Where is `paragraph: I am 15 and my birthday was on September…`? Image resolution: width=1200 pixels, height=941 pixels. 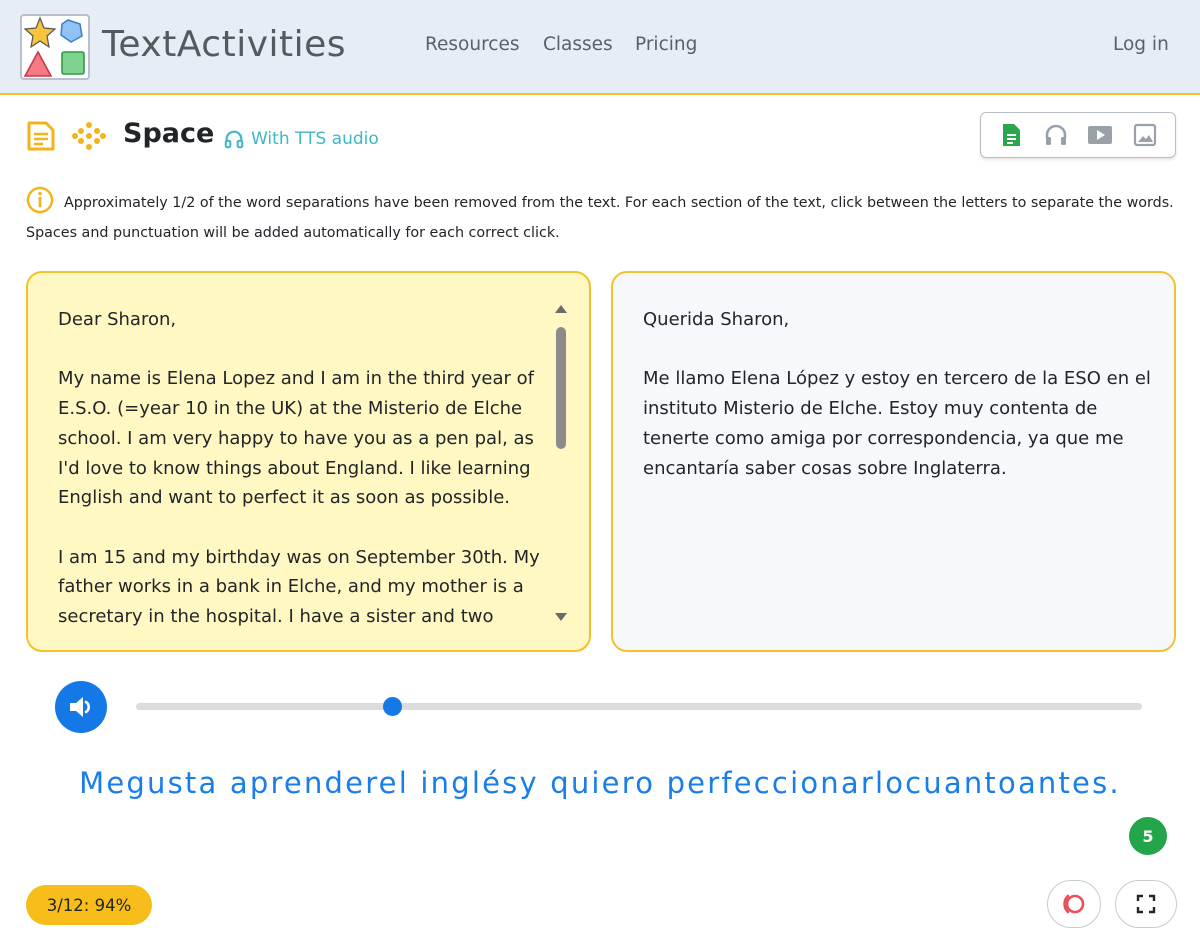 paragraph: I am 15 and my birthday was on September… is located at coordinates (299, 586).